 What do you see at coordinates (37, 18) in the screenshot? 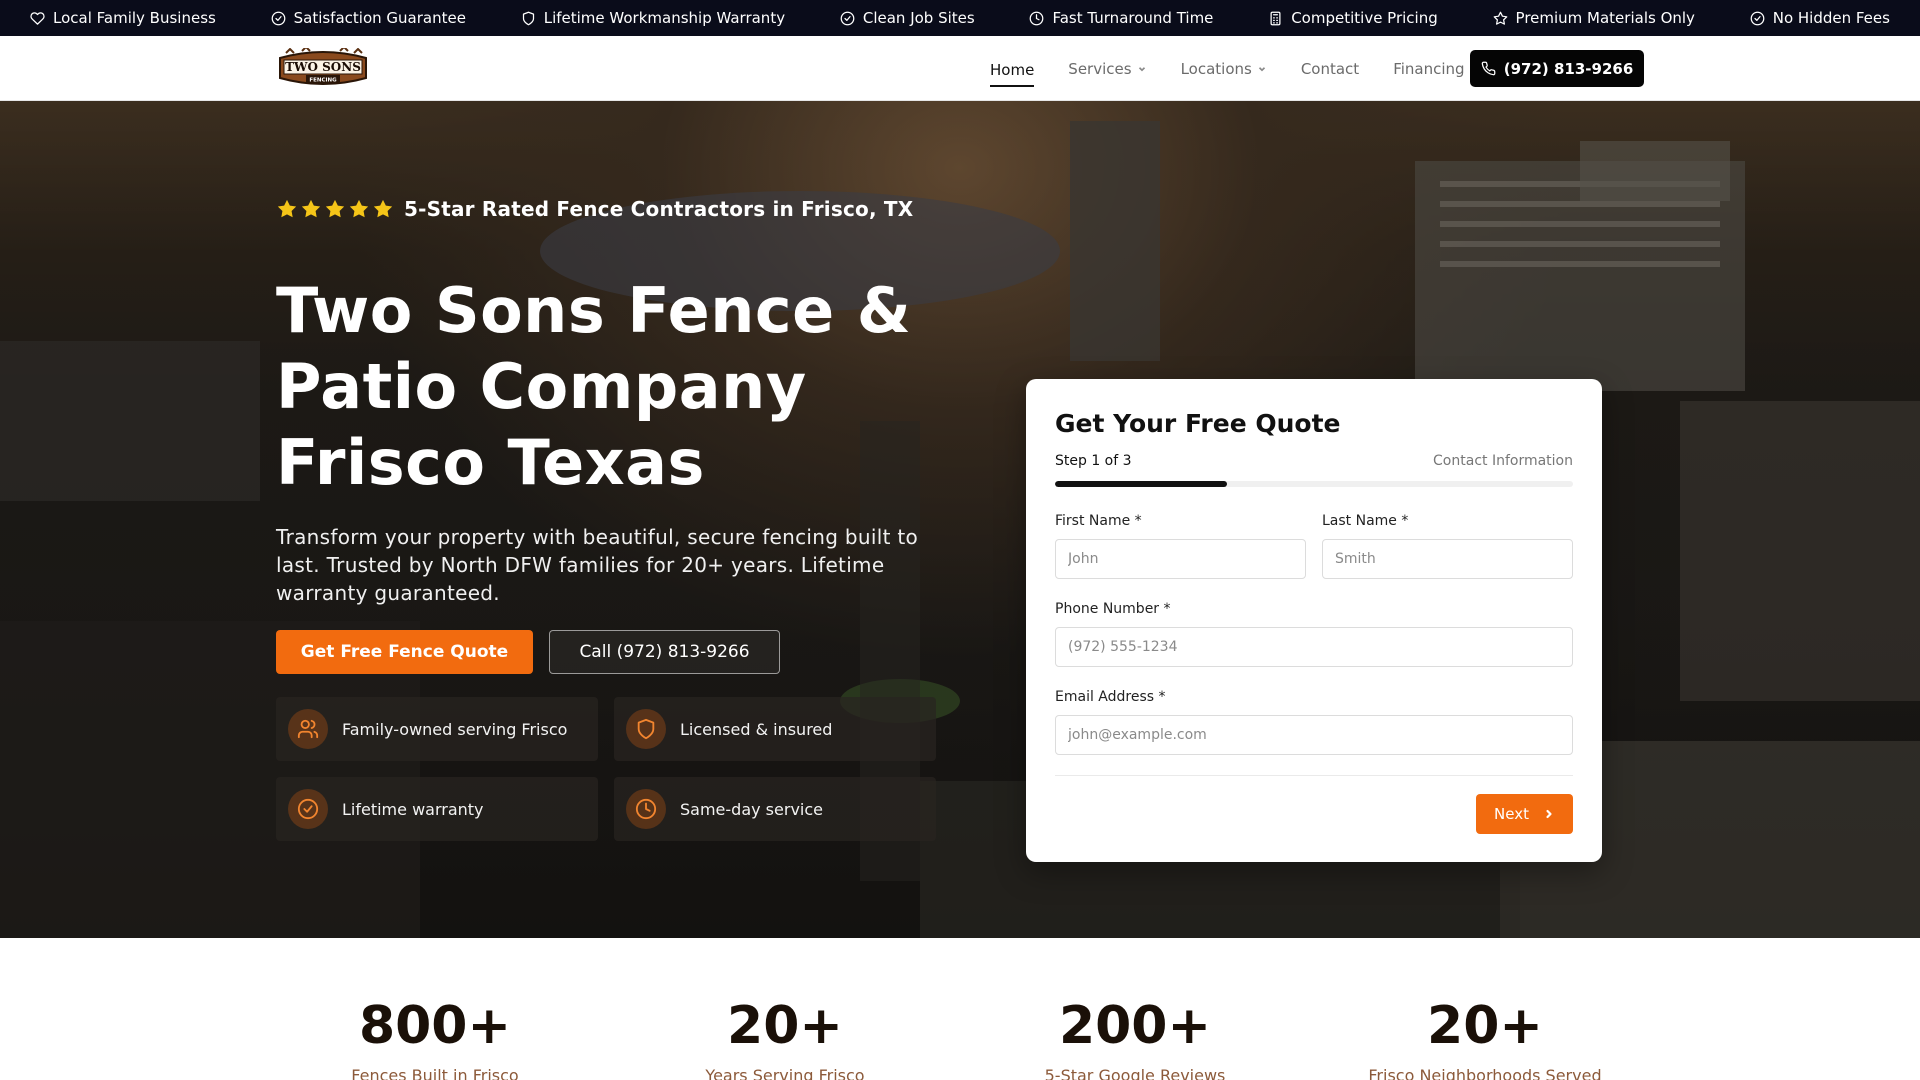
I see `heart-icon` at bounding box center [37, 18].